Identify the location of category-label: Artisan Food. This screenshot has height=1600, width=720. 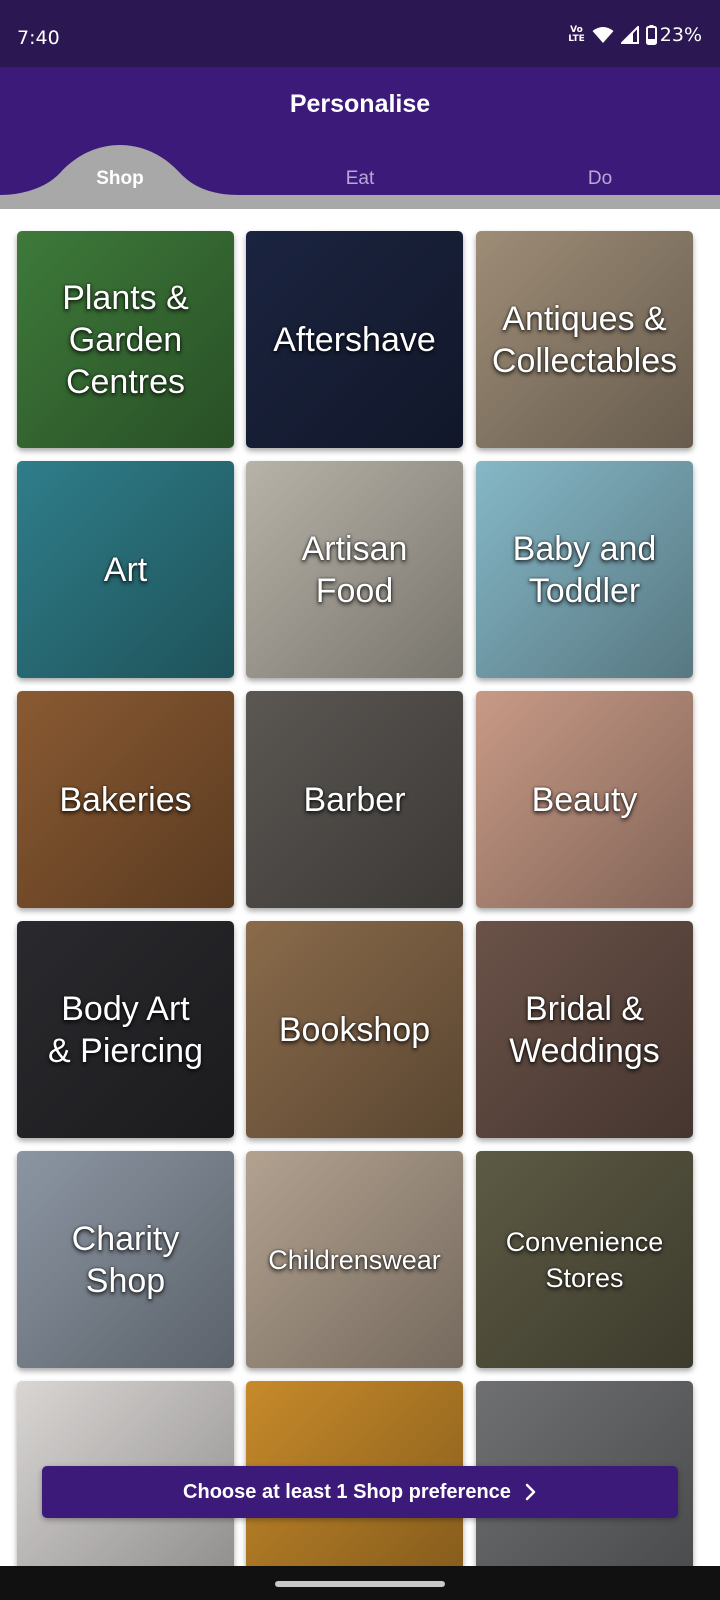
(354, 569).